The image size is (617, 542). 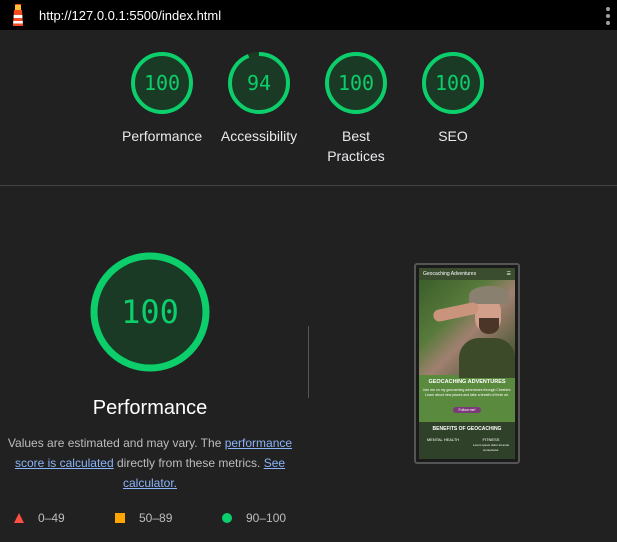 What do you see at coordinates (18, 15) in the screenshot?
I see `lighthouse-icon` at bounding box center [18, 15].